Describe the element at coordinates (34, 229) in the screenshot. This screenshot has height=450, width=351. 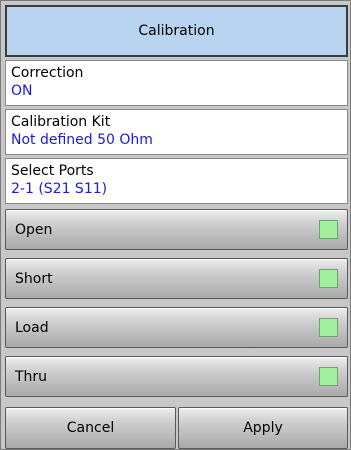
I see `open-button-label: Open` at that location.